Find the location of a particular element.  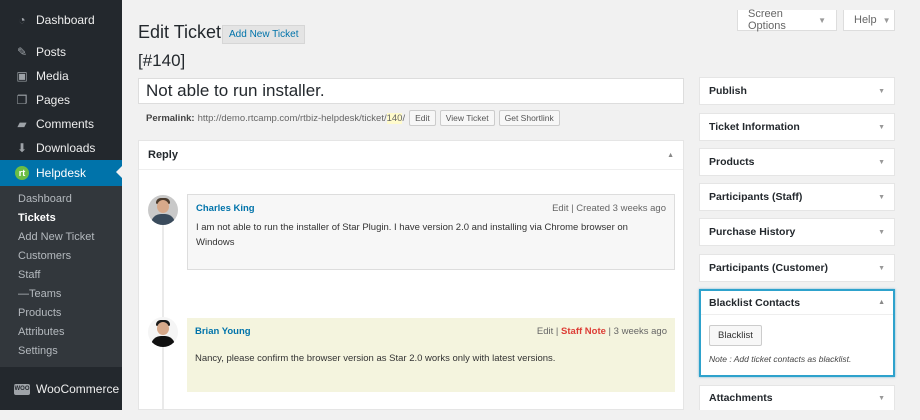

metabox-purchase-history: Purchase History ▼ is located at coordinates (797, 232).